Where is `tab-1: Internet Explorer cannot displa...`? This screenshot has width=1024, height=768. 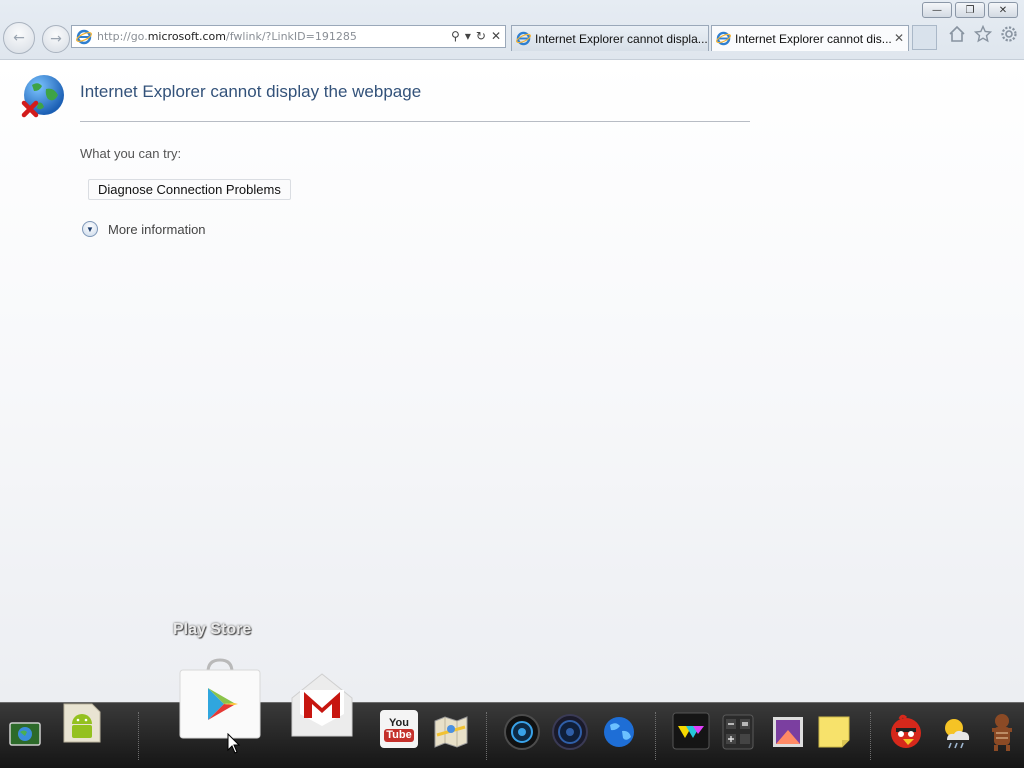 tab-1: Internet Explorer cannot displa... is located at coordinates (610, 38).